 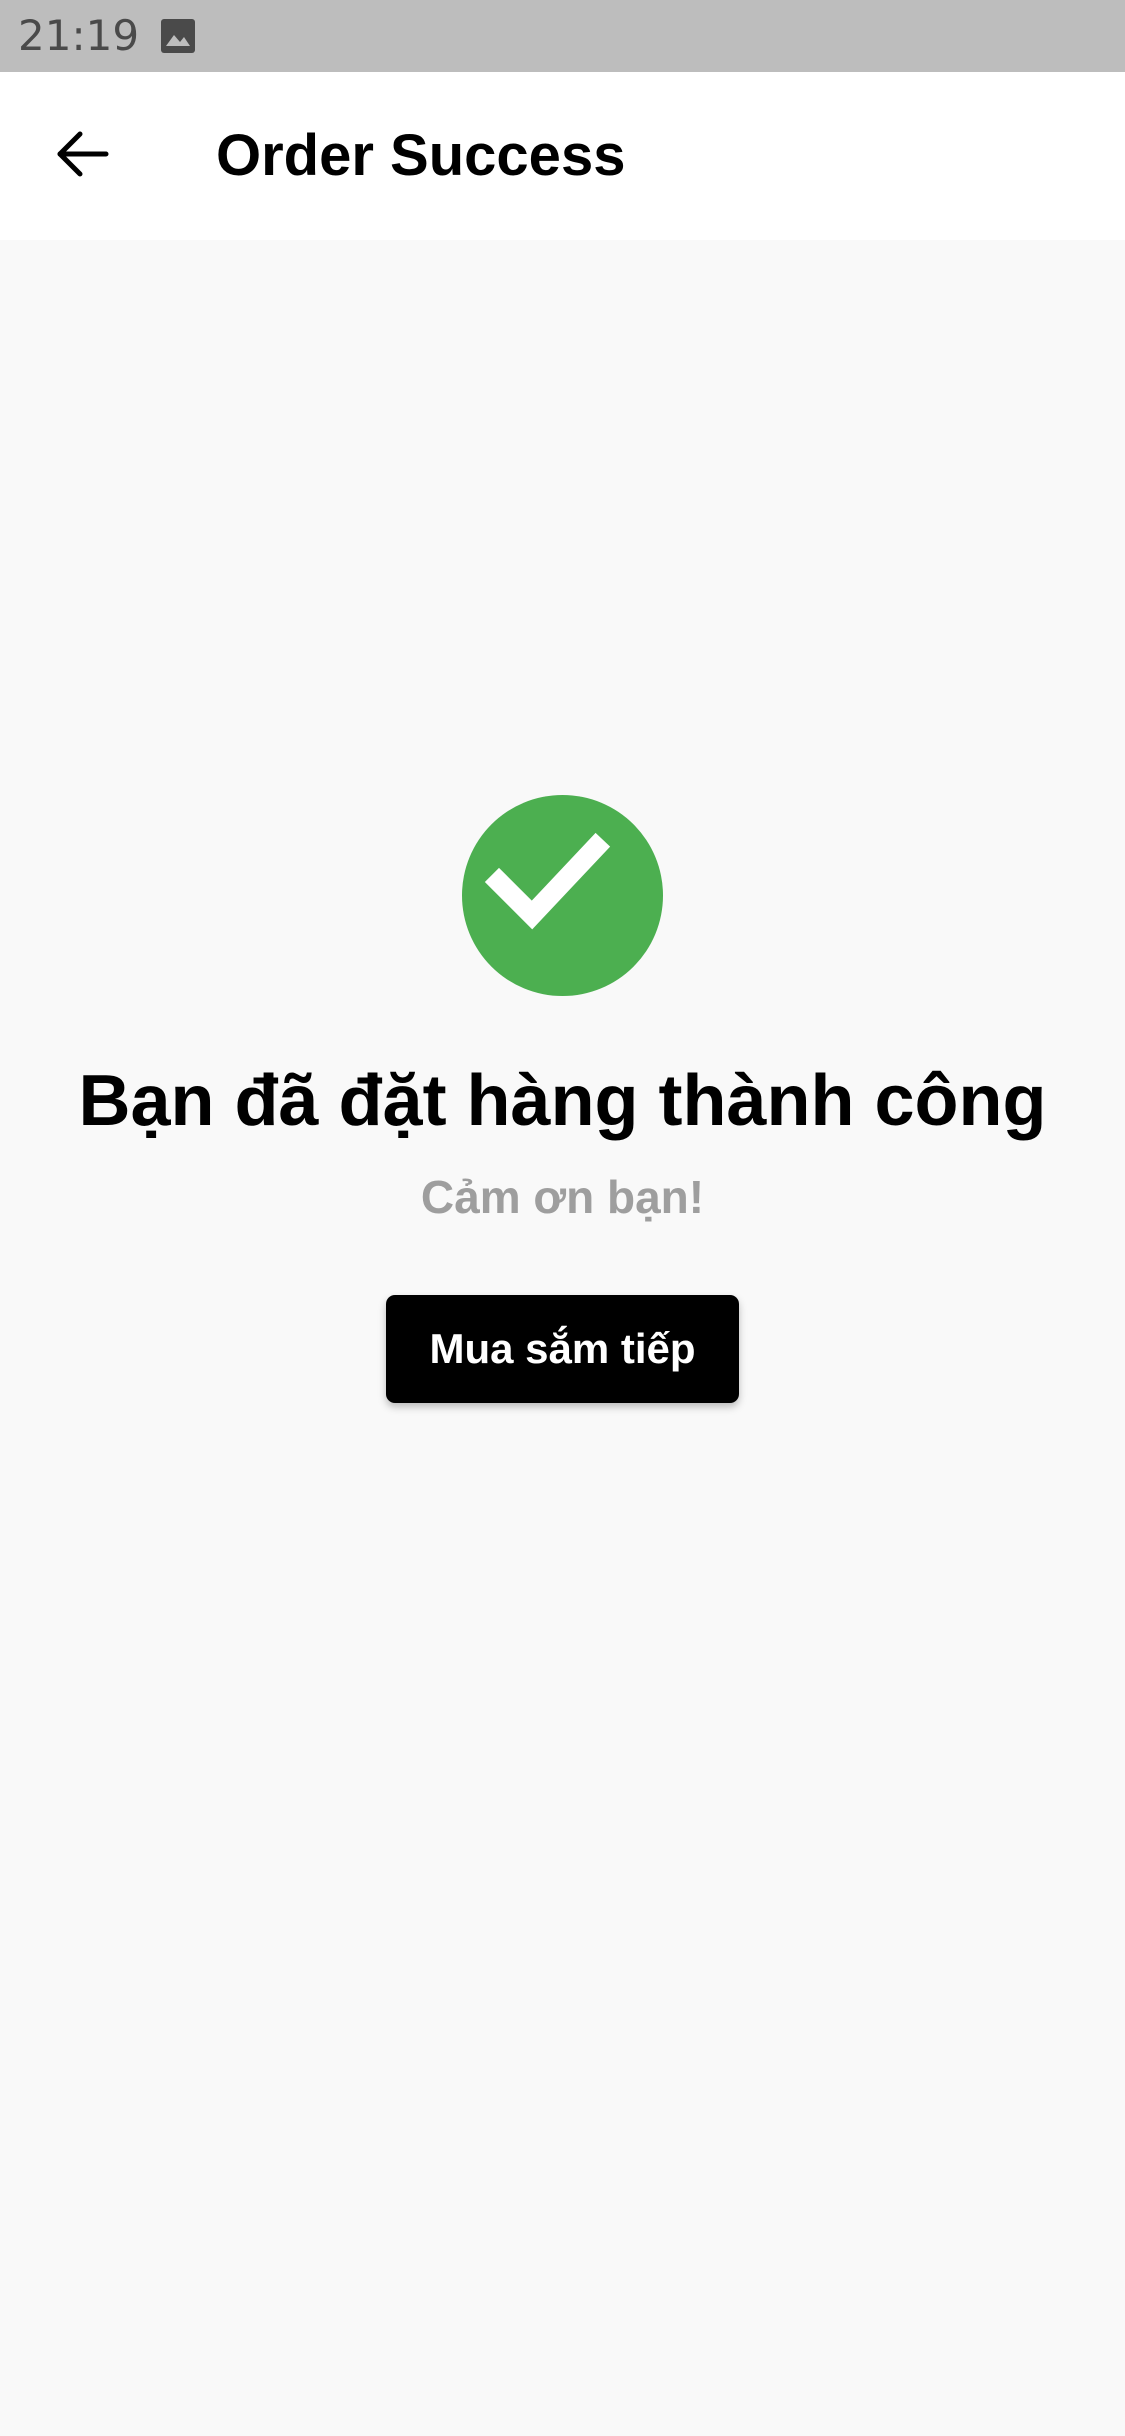 What do you see at coordinates (562, 1101) in the screenshot?
I see `success-headline: Bạn đã đặt hàng thành công` at bounding box center [562, 1101].